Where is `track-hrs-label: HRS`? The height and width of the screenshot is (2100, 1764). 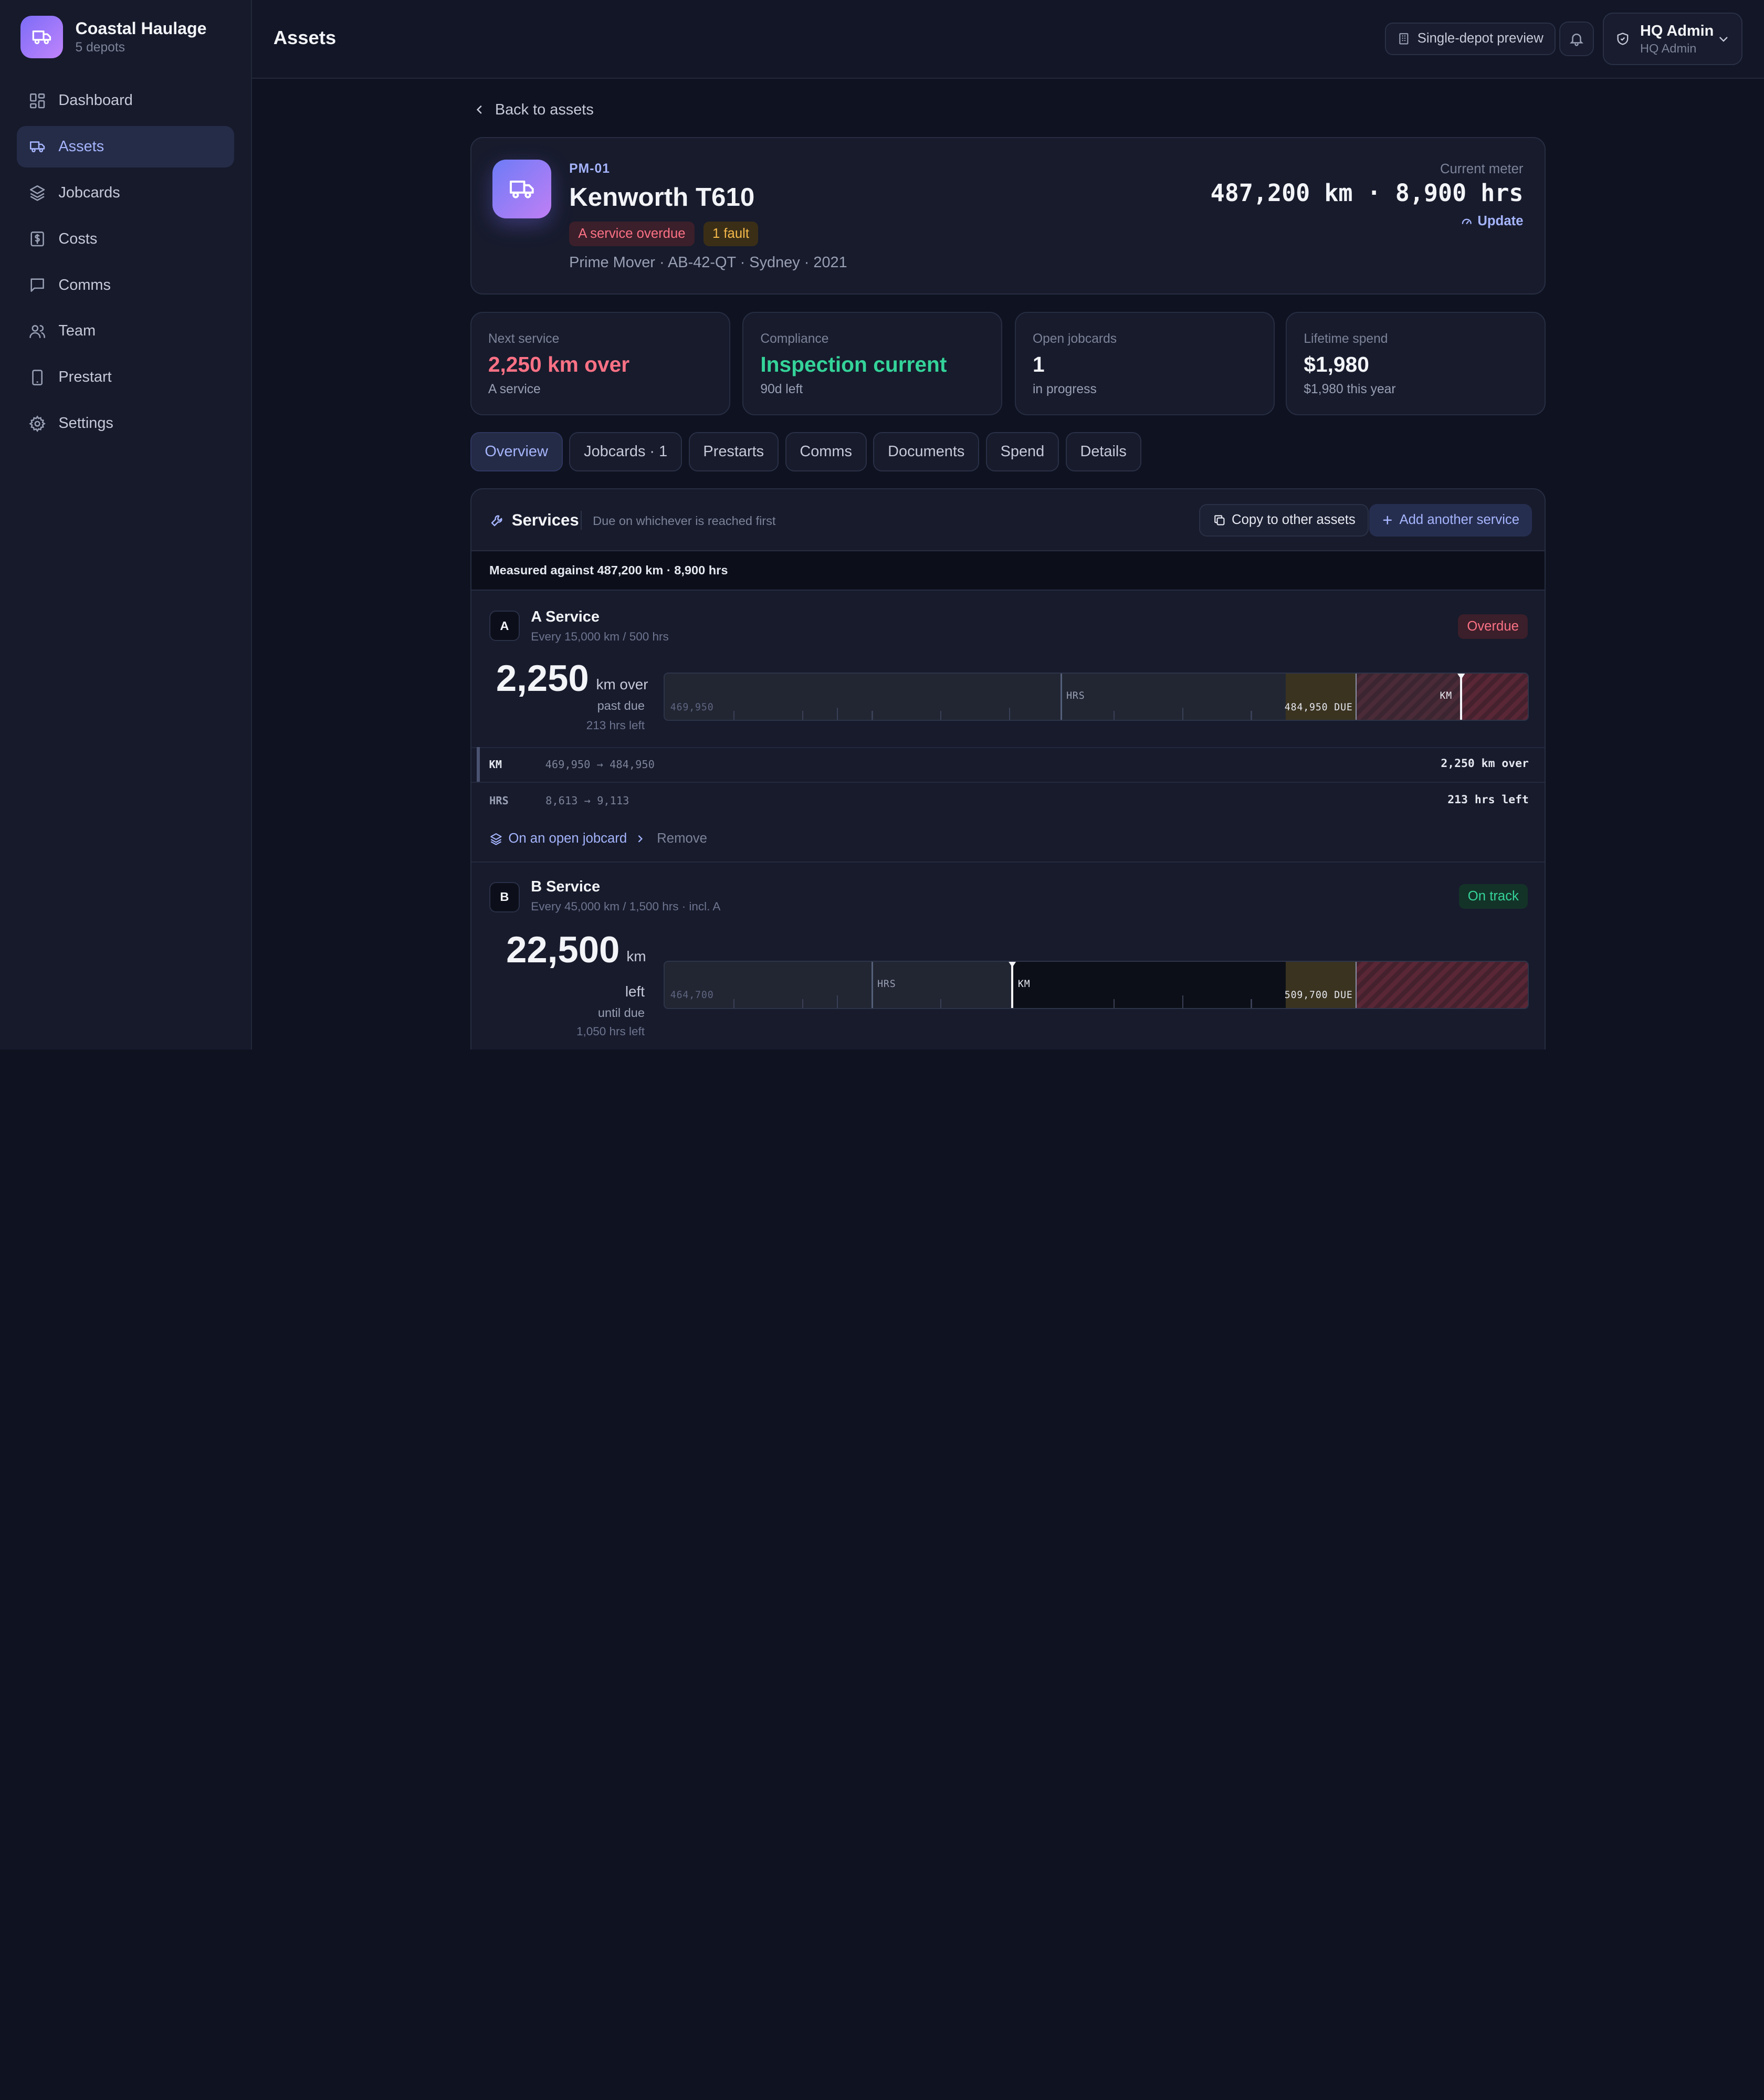 track-hrs-label: HRS is located at coordinates (886, 984).